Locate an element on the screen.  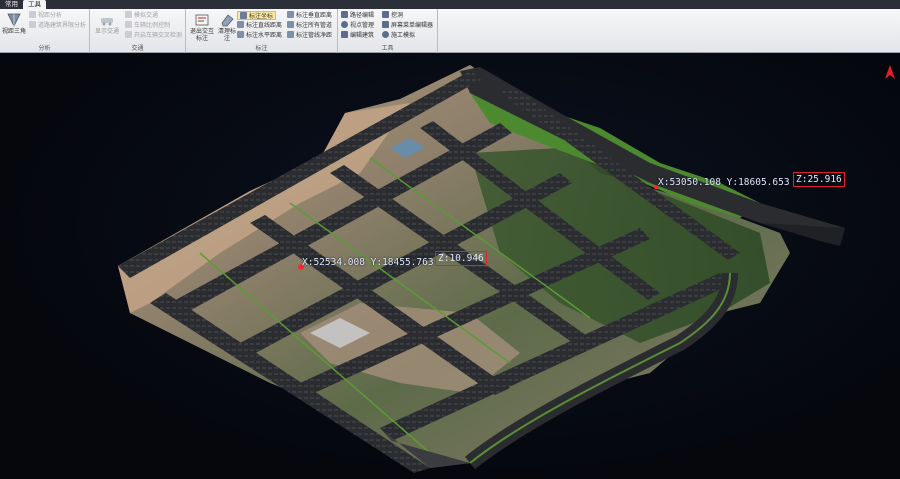
group-tools-title: 工具 is located at coordinates (387, 48).